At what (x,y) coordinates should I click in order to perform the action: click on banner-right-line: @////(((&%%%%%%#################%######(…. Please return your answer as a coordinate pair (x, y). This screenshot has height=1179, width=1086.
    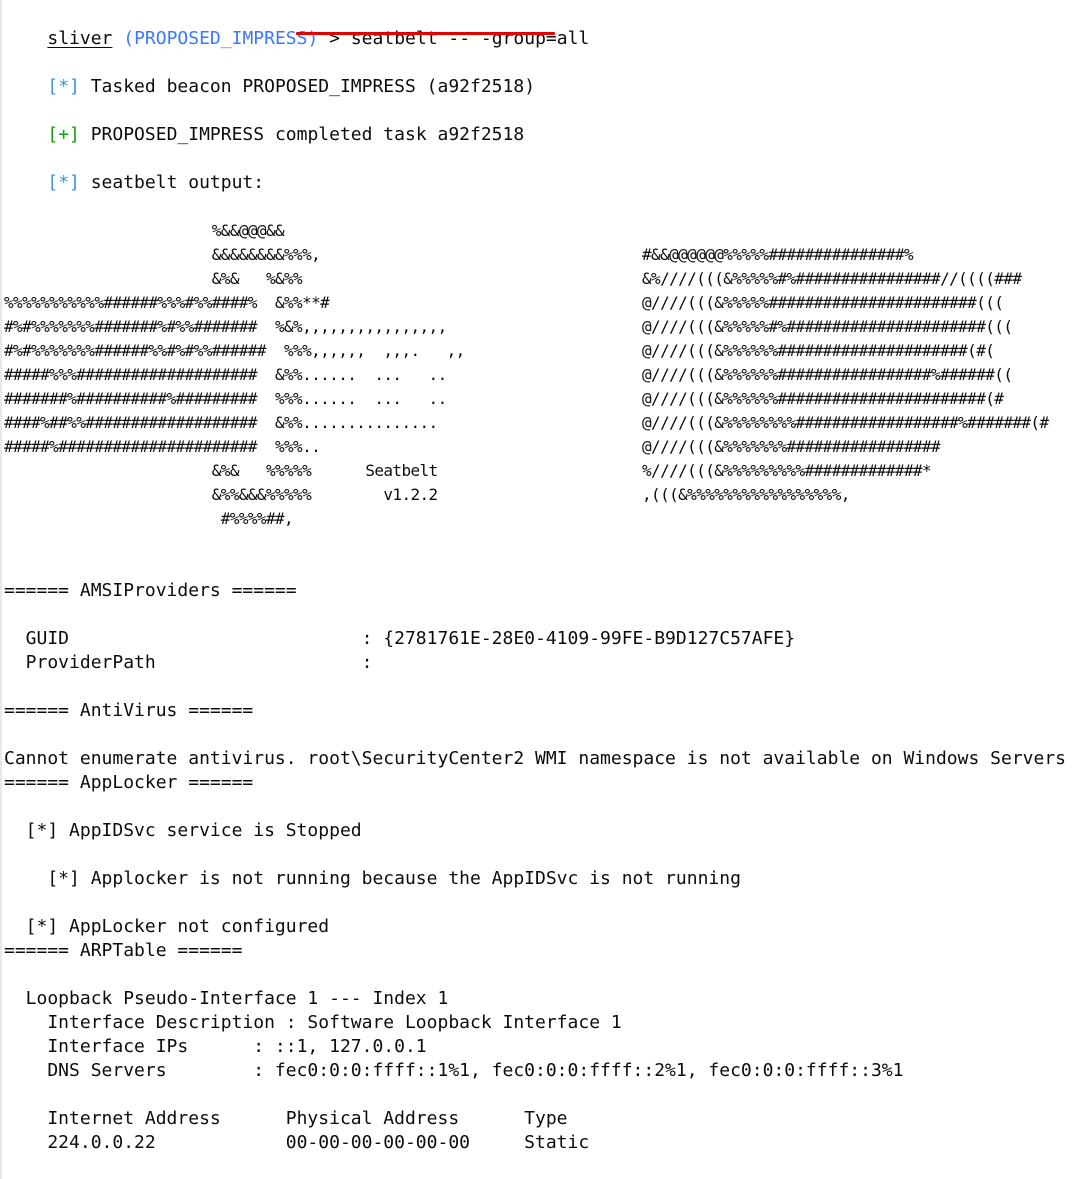
    Looking at the image, I should click on (827, 374).